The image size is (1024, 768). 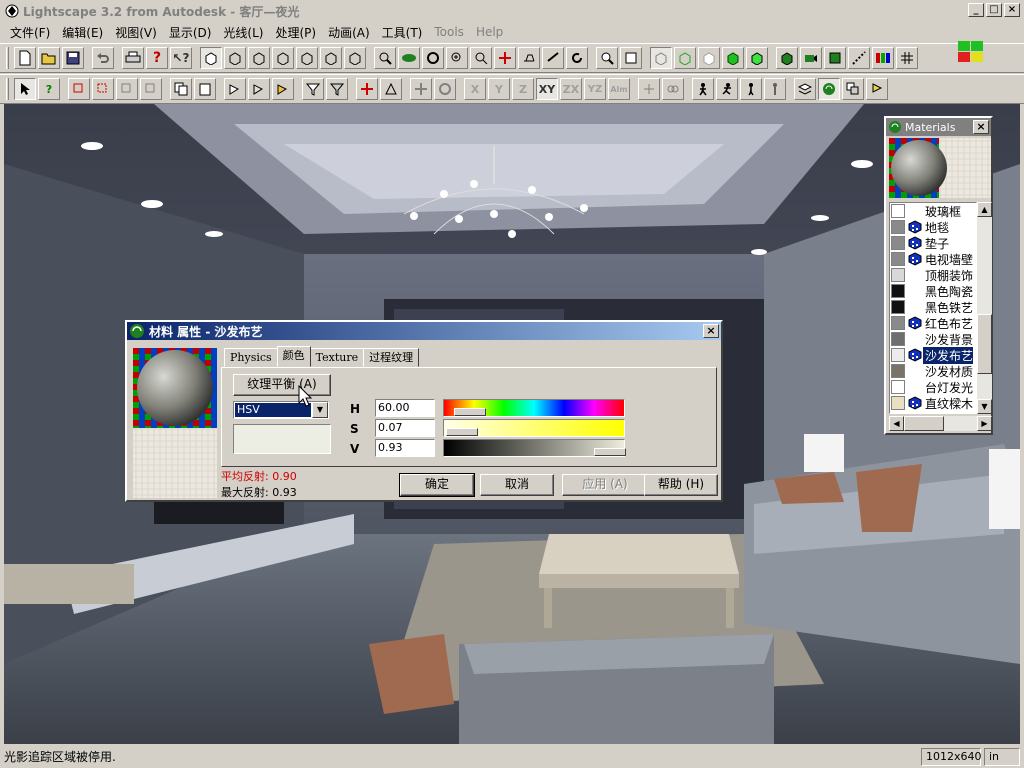 What do you see at coordinates (283, 89) in the screenshot?
I see `move-block-icon` at bounding box center [283, 89].